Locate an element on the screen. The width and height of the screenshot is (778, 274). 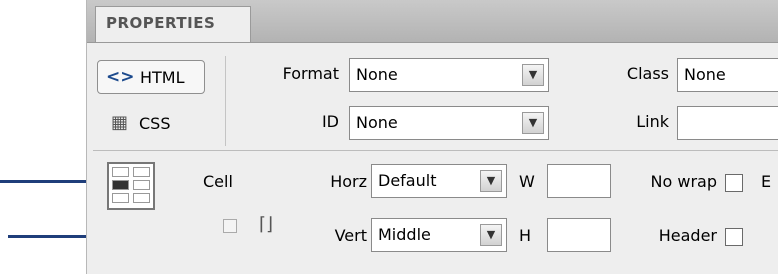
css-icon: ▦ is located at coordinates (120, 122).